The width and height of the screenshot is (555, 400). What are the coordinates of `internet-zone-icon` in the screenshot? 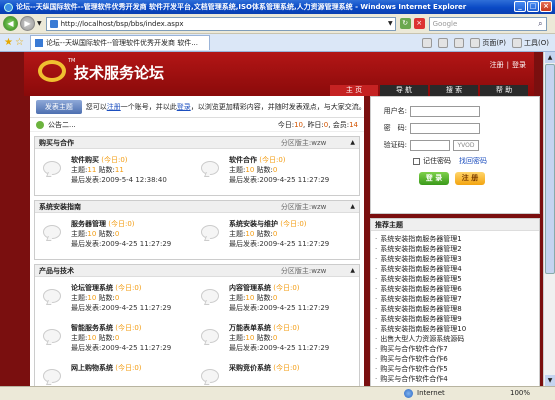 It's located at (408, 393).